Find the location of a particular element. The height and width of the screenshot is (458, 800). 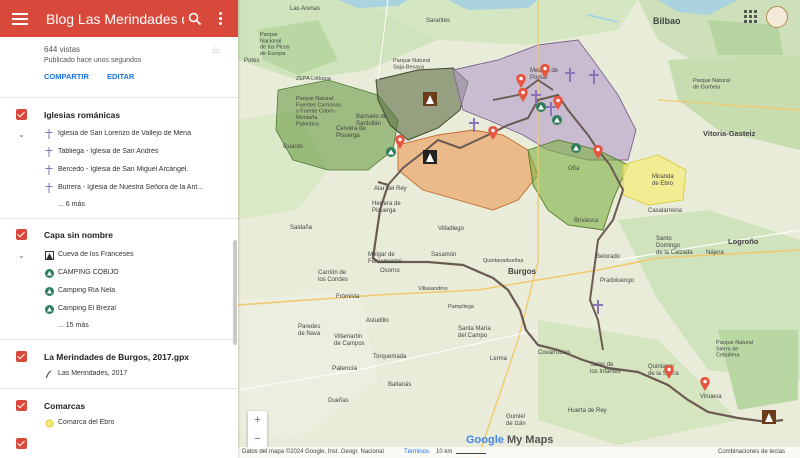

label-palencia: Palencia is located at coordinates (344, 368).